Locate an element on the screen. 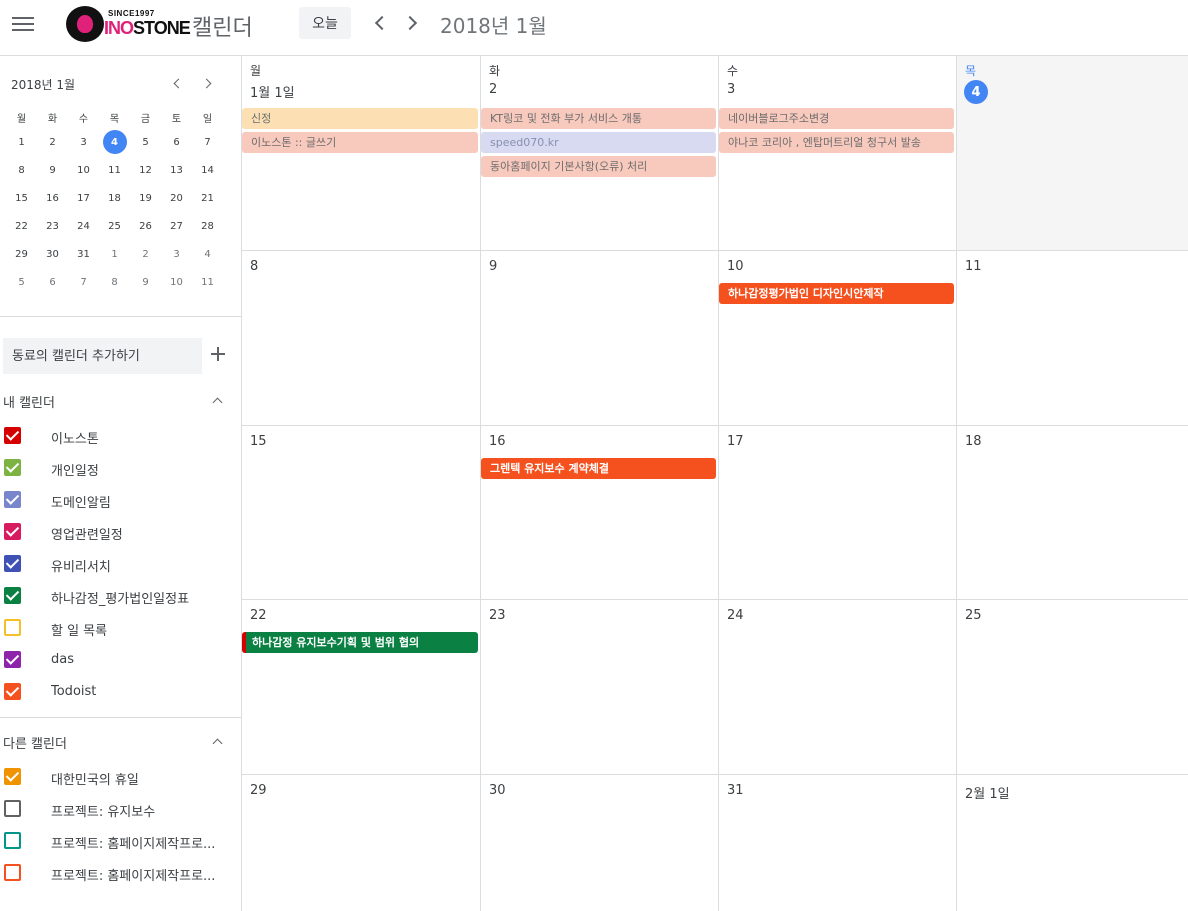 The height and width of the screenshot is (911, 1188). event-chip: 그렌텍 유지보수 계약체결 is located at coordinates (598, 468).